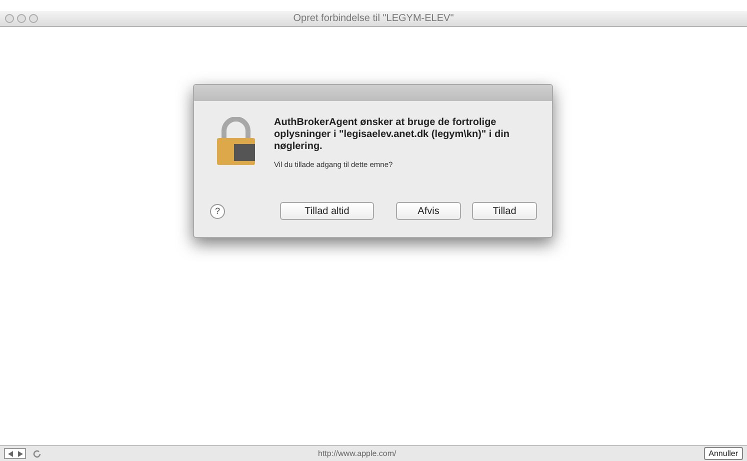 The height and width of the screenshot is (461, 747). Describe the element at coordinates (20, 453) in the screenshot. I see `forward-icon` at that location.